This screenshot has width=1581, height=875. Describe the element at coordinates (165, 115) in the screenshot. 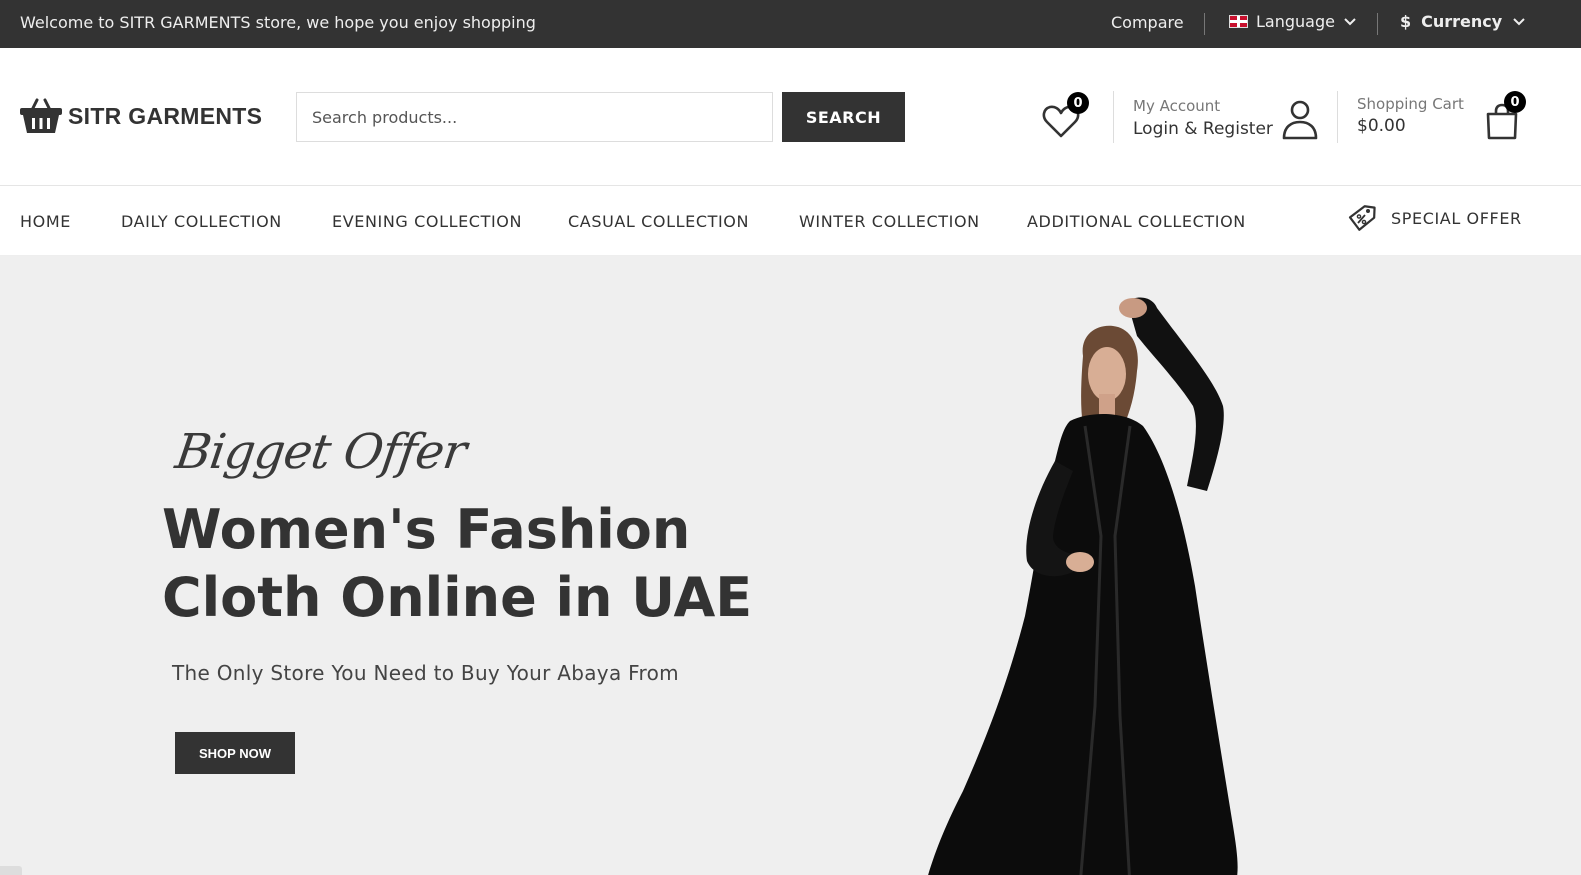

I see `logo-text: SITR GARMENTS` at that location.